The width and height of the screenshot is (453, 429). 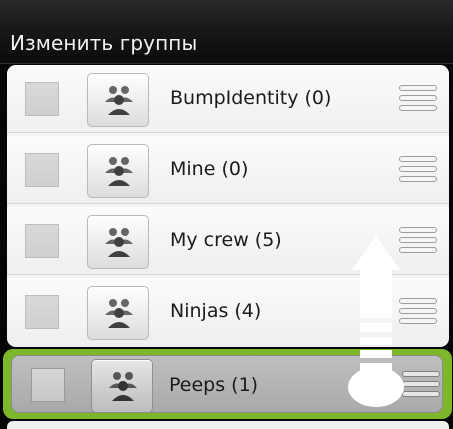 I want to click on drag-up-arrow-hint, so click(x=376, y=321).